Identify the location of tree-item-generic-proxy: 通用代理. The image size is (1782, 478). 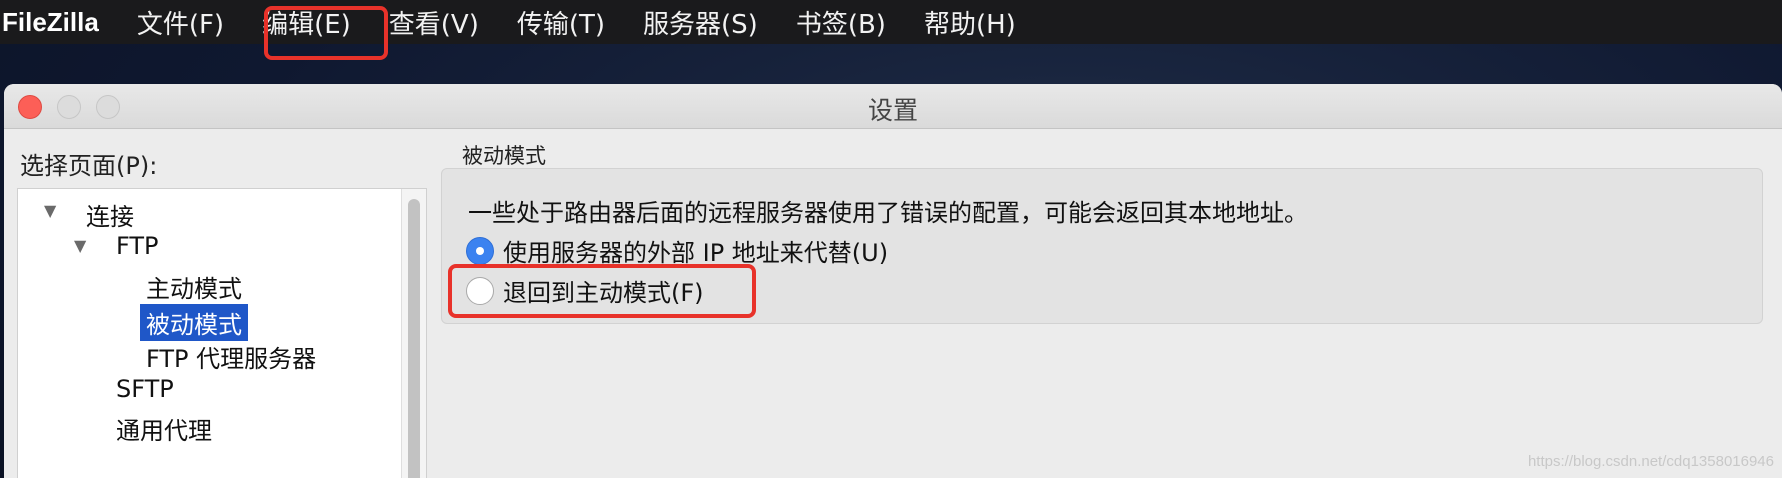
(164, 428).